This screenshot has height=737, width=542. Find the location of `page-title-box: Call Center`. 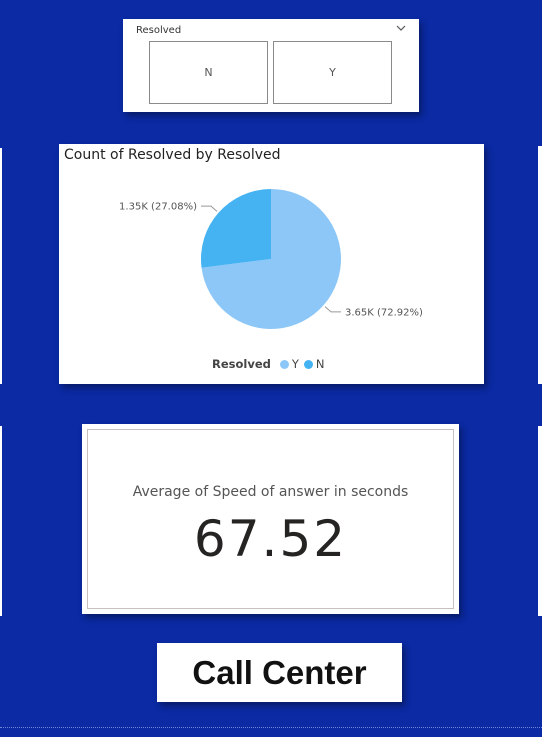

page-title-box: Call Center is located at coordinates (279, 672).